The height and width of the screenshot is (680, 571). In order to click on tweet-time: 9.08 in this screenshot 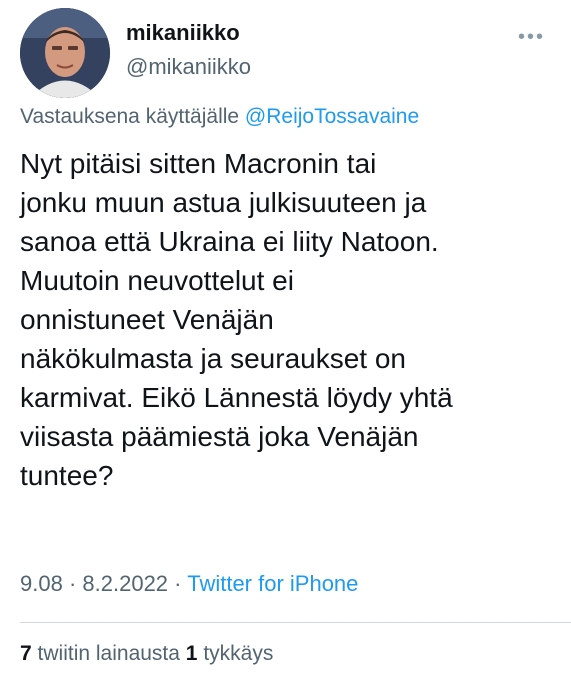, I will do `click(41, 583)`.